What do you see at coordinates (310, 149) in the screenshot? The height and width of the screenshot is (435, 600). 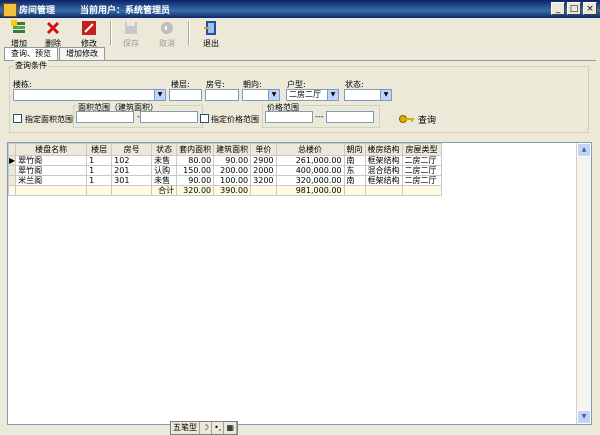 I see `col-header: 总楼价` at bounding box center [310, 149].